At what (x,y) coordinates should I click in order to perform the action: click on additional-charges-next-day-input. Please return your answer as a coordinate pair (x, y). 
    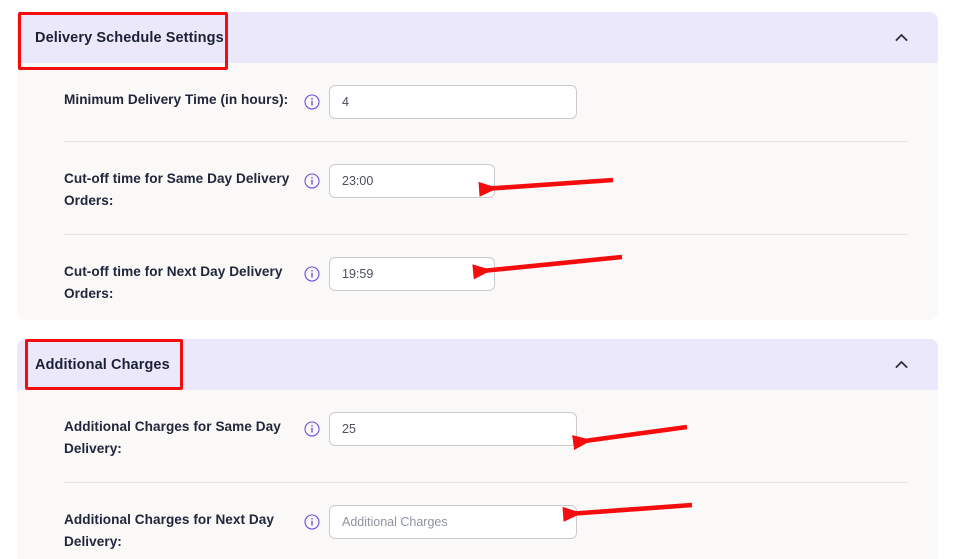
    Looking at the image, I should click on (453, 522).